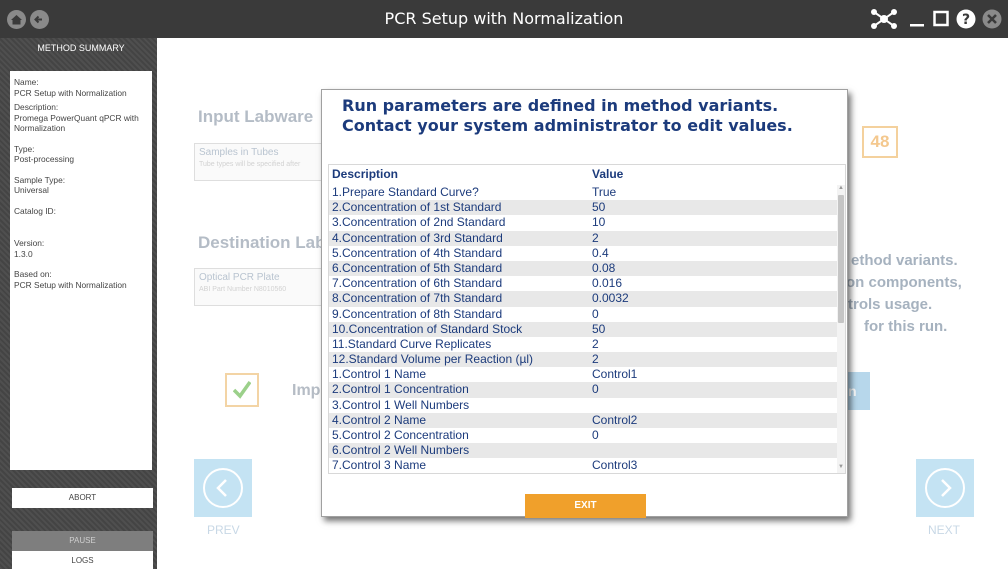  Describe the element at coordinates (417, 252) in the screenshot. I see `row-description: 5.Concentration of 4th Standard` at that location.